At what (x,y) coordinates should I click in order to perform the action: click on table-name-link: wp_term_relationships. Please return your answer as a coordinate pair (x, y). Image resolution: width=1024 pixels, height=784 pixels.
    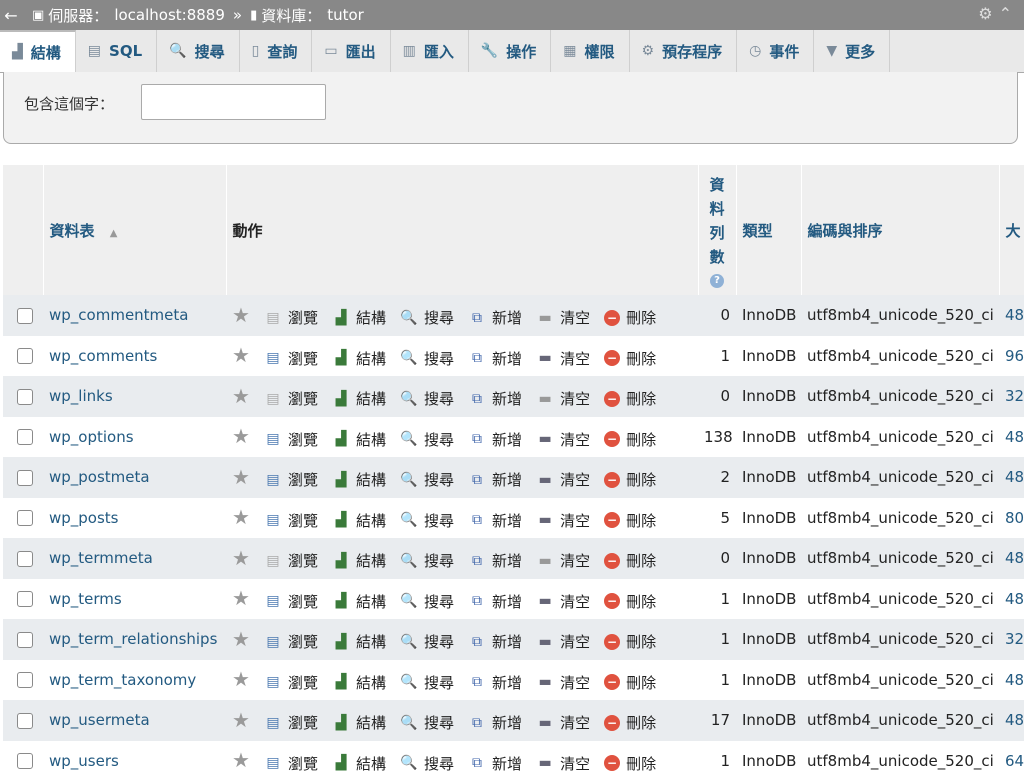
    Looking at the image, I should click on (133, 639).